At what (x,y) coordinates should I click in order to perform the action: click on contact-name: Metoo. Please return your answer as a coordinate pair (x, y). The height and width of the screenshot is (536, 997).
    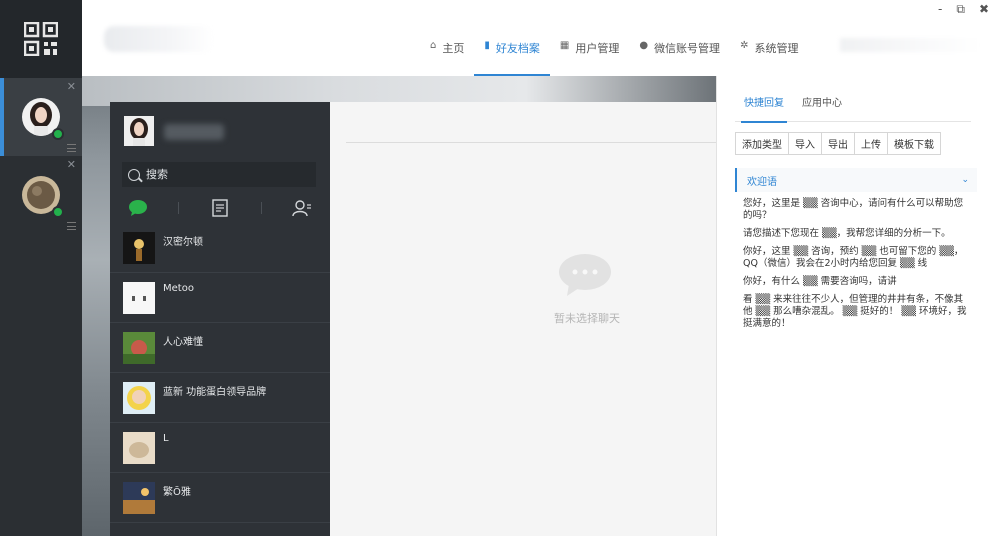
    Looking at the image, I should click on (178, 288).